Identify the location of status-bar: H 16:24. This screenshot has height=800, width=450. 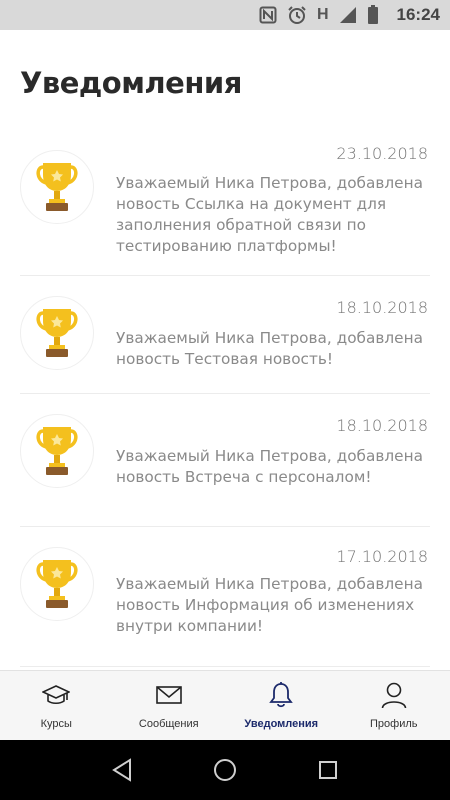
(225, 15).